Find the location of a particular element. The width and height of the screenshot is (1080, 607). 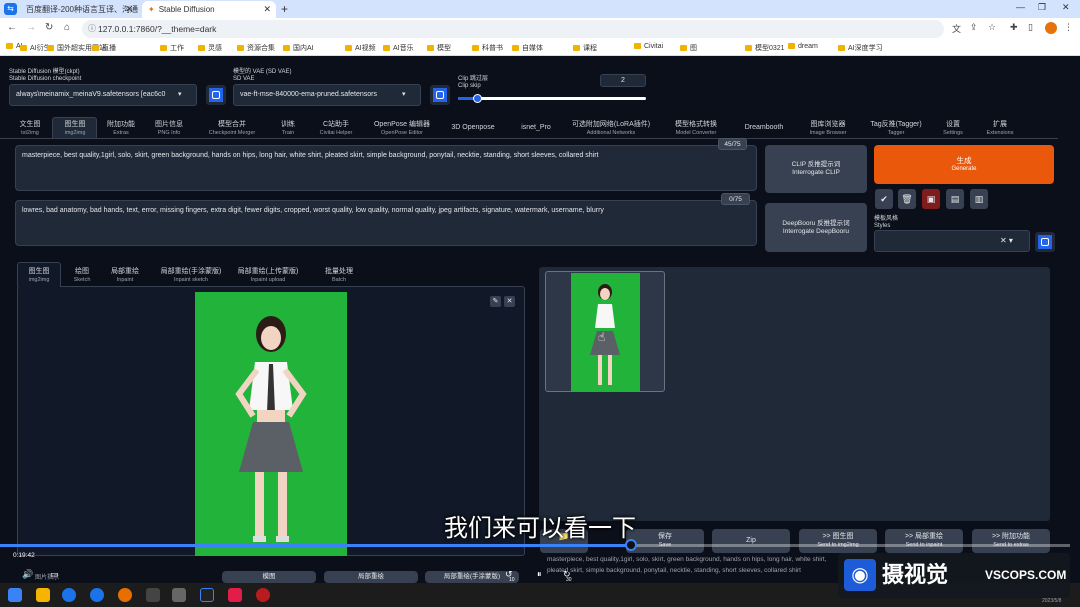

restore-icon: ❐ is located at coordinates (1042, 7).